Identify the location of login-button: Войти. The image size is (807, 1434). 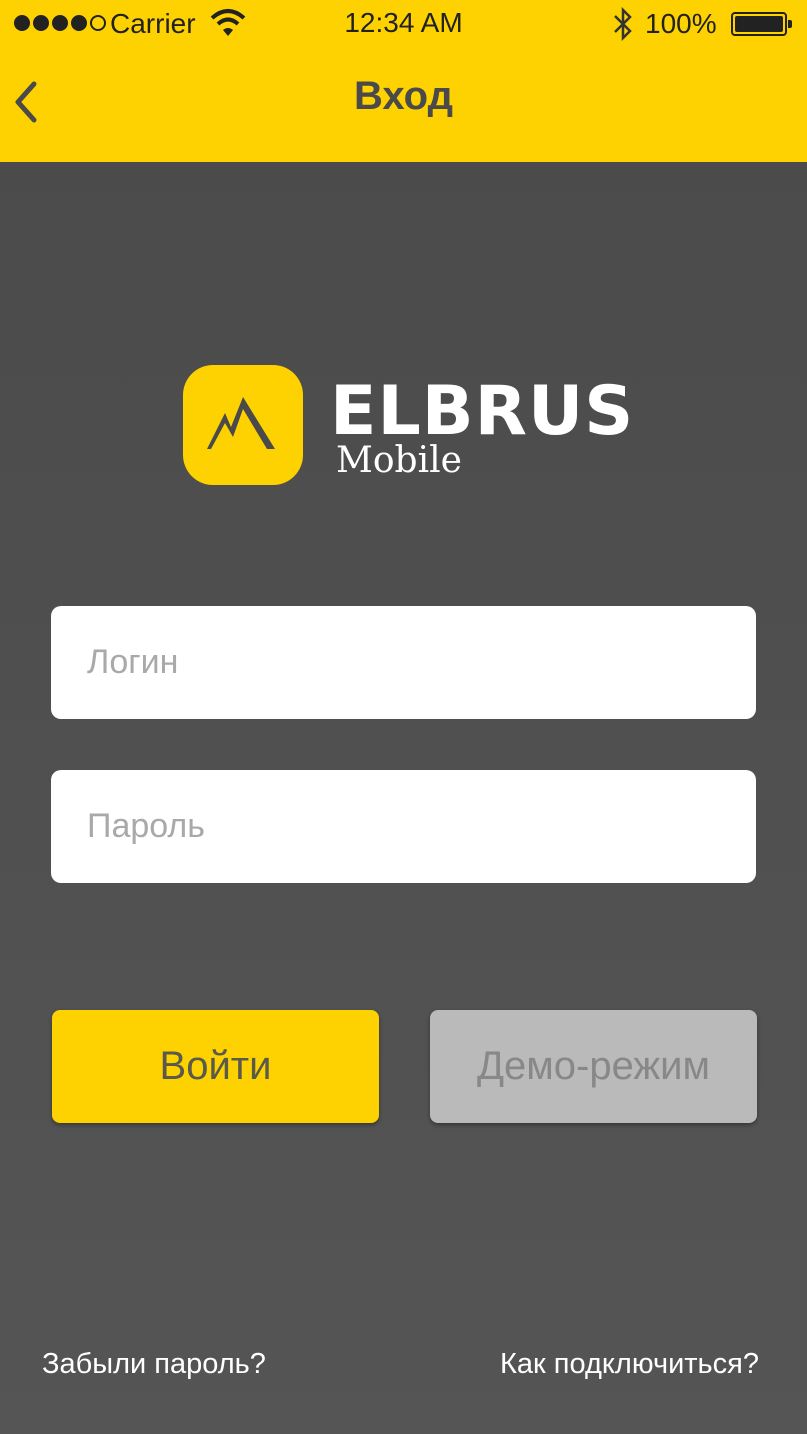
(215, 1066).